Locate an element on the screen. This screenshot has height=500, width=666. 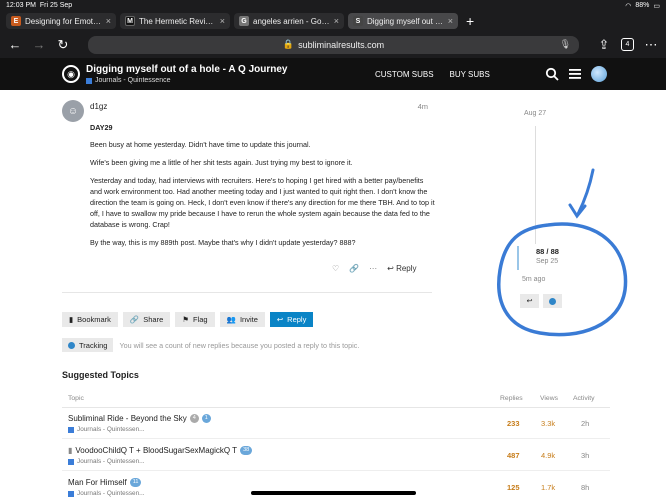
reply-icon: ↩ is located at coordinates (529, 301).